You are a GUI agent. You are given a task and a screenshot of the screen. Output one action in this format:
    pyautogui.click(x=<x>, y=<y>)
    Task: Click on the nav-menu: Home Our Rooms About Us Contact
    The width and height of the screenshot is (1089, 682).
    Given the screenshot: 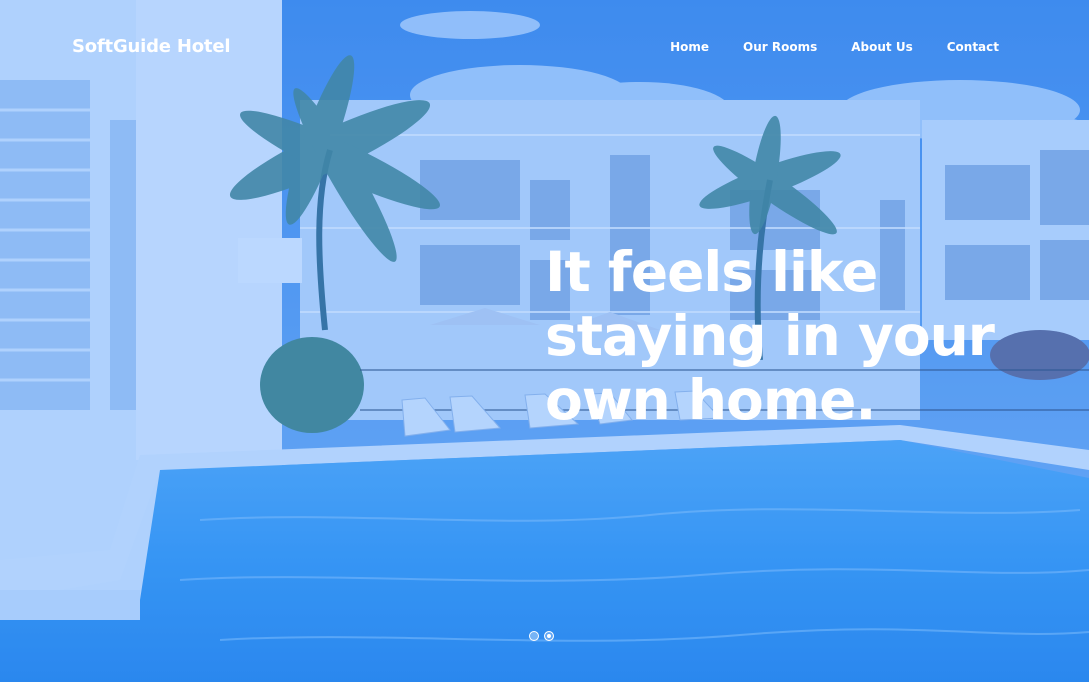 What is the action you would take?
    pyautogui.click(x=834, y=47)
    